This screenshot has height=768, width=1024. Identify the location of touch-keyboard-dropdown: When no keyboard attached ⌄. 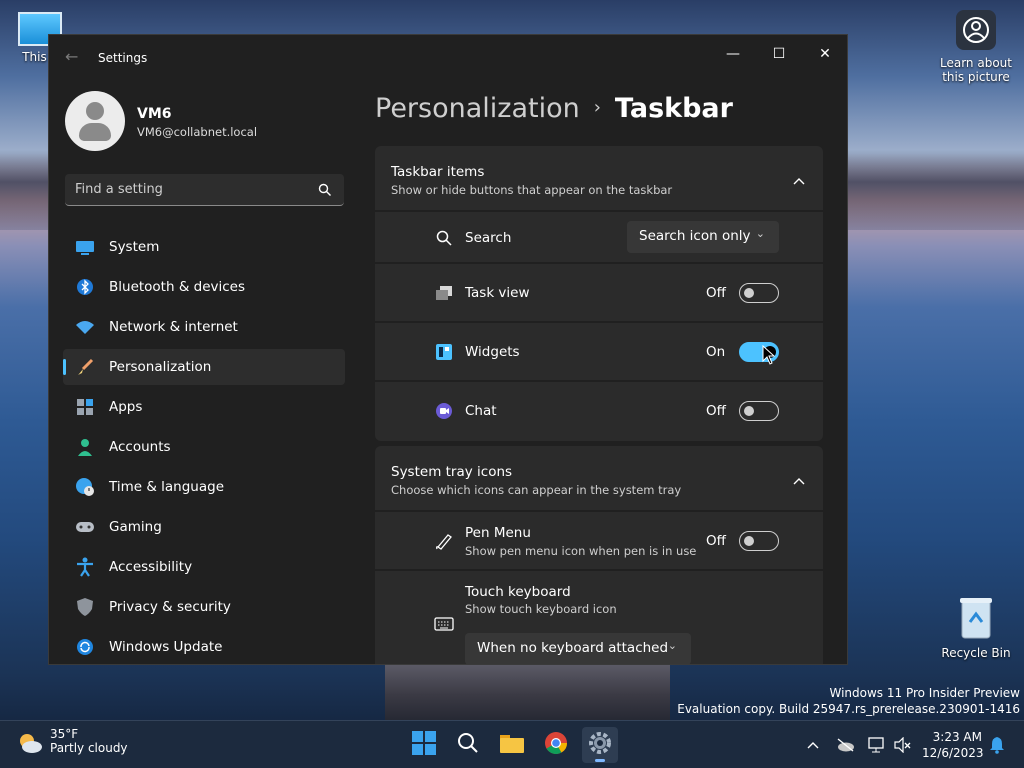
(578, 648).